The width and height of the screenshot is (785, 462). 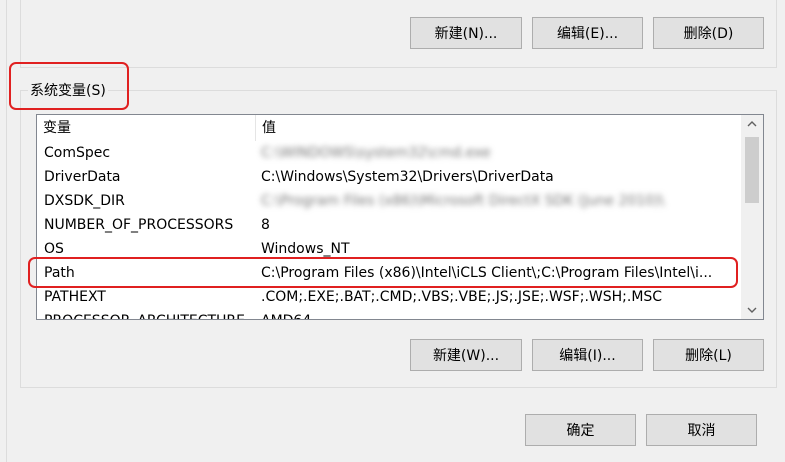 I want to click on variable-value: 8, so click(x=265, y=225).